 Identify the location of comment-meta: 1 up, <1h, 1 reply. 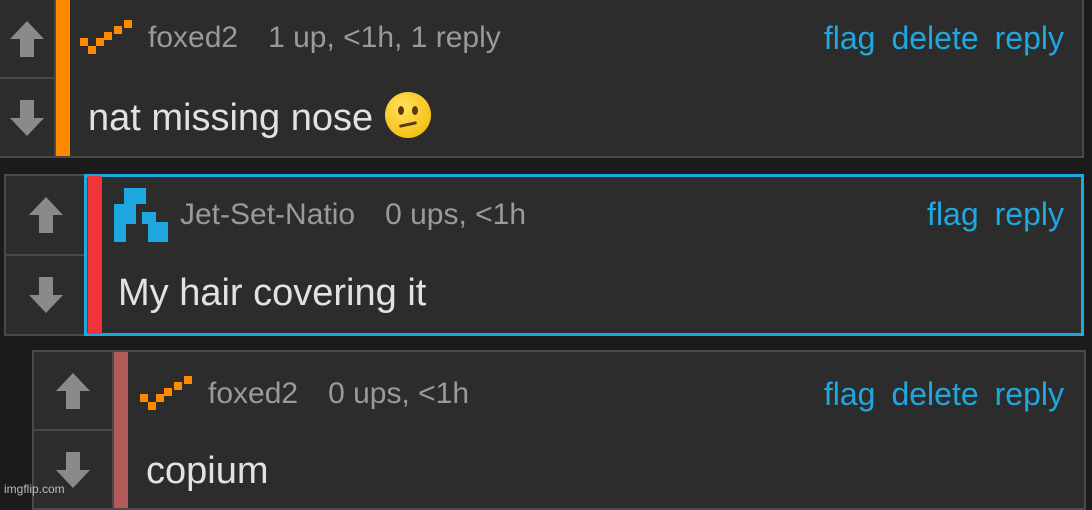
(384, 37).